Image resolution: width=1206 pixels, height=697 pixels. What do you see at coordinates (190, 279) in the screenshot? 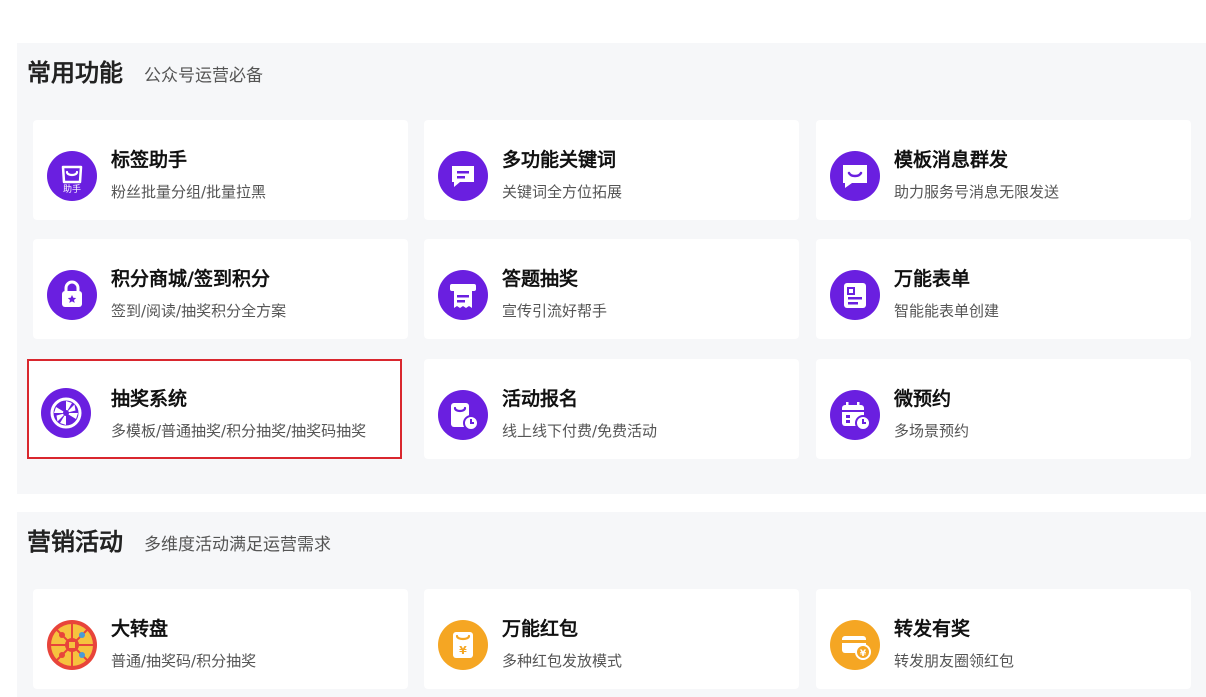
I see `card-title: 积分商城/签到积分` at bounding box center [190, 279].